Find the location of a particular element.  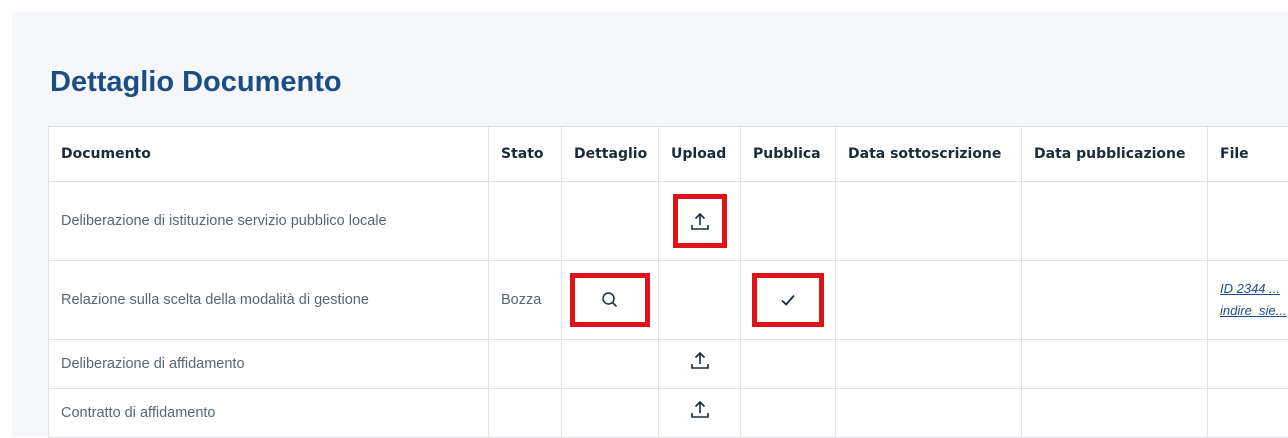

publish-button is located at coordinates (788, 300).